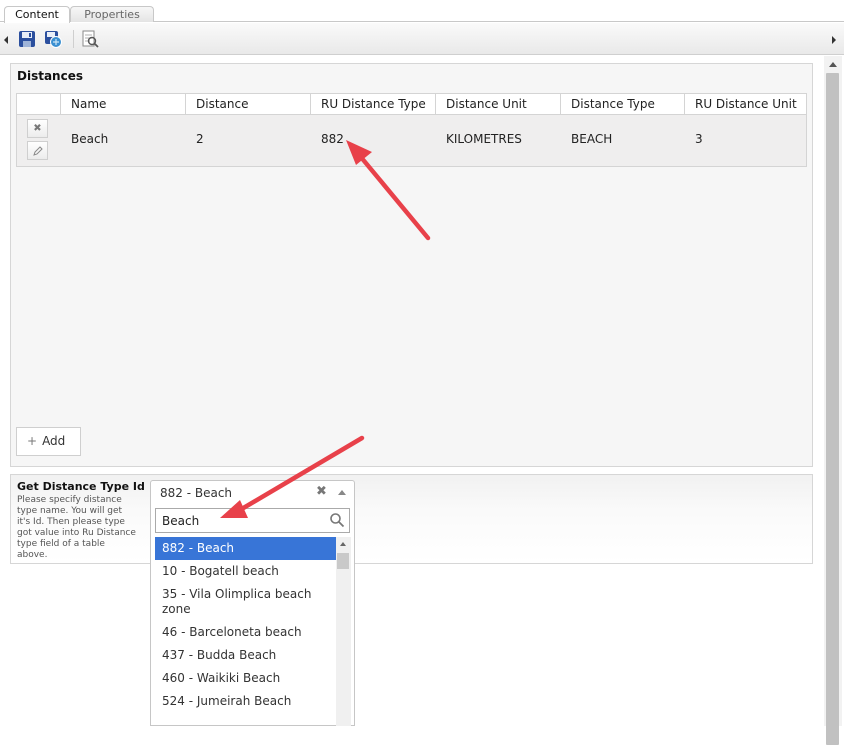 The height and width of the screenshot is (745, 844). Describe the element at coordinates (832, 409) in the screenshot. I see `scrollbar-thumb` at that location.